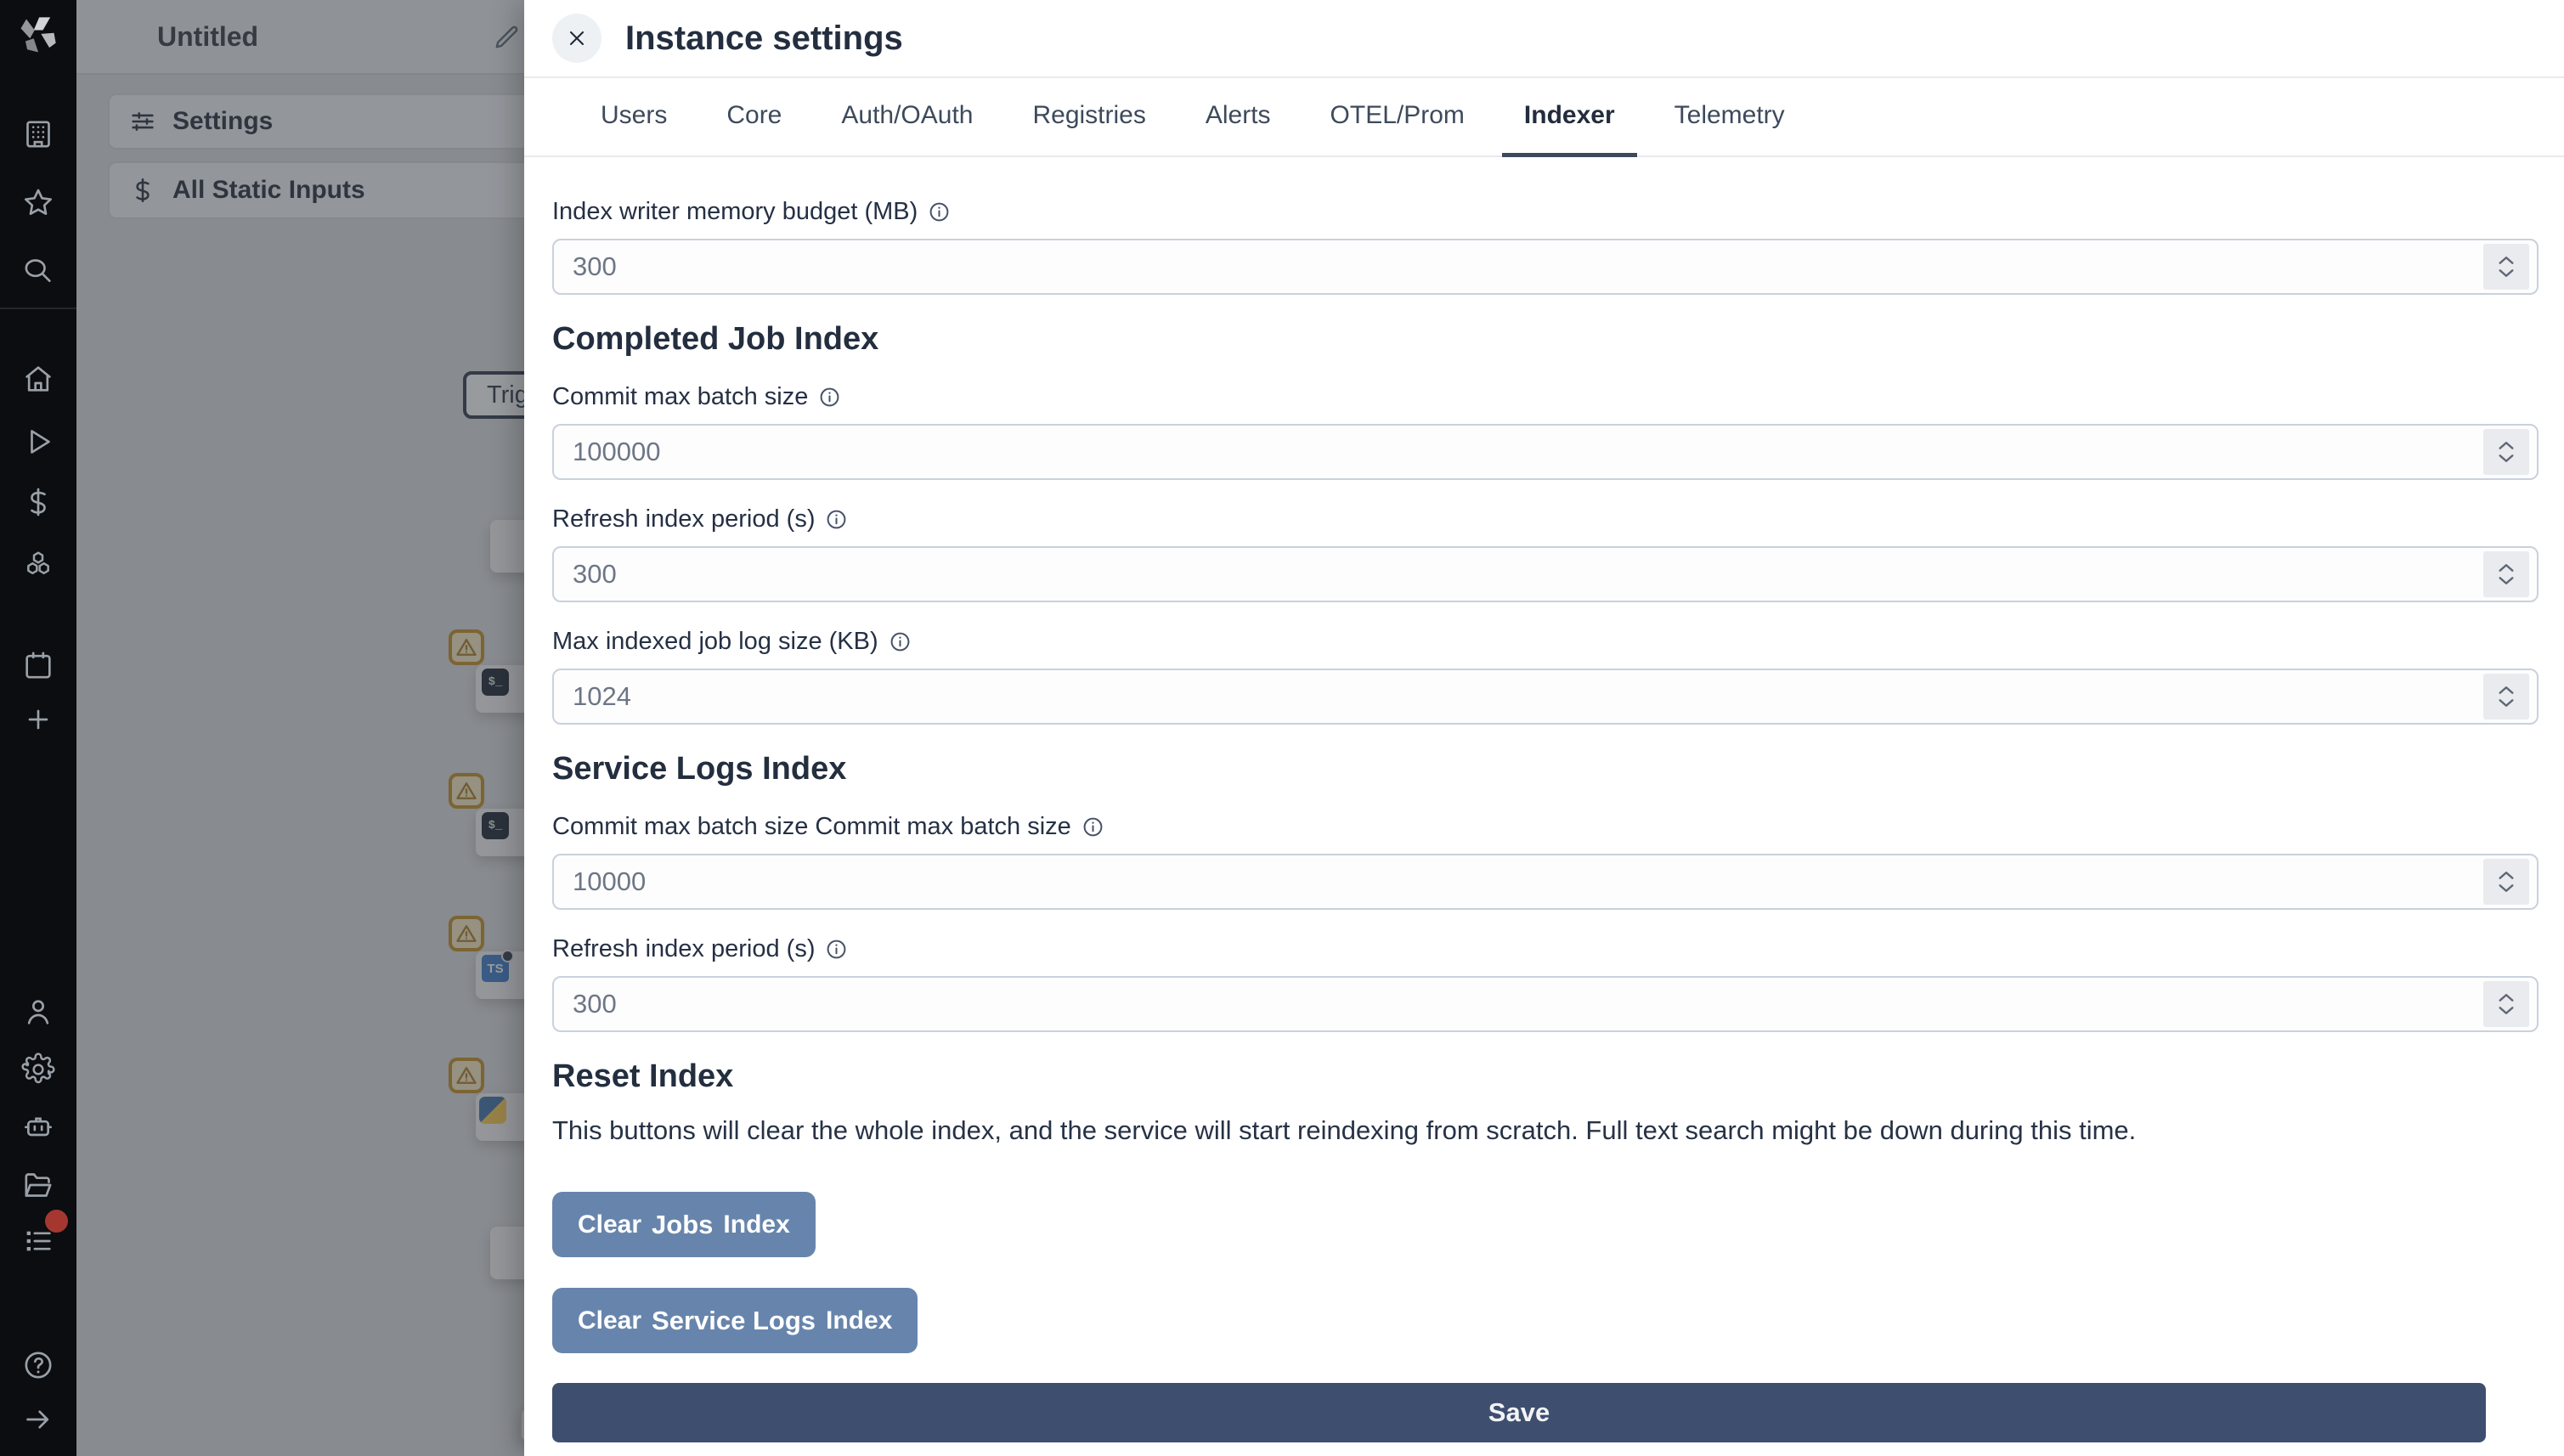 The width and height of the screenshot is (2564, 1456). Describe the element at coordinates (38, 1126) in the screenshot. I see `robot-icon` at that location.